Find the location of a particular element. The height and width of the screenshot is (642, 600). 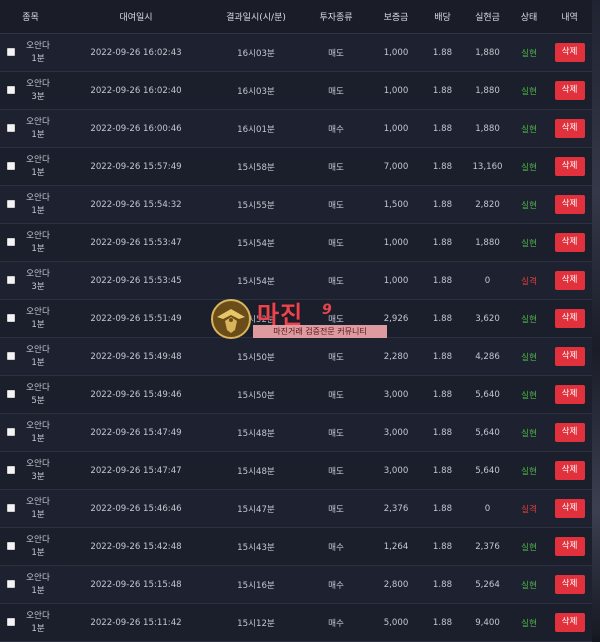

bet-time-cell: 2022-09-26 16:00:46 is located at coordinates (136, 128).